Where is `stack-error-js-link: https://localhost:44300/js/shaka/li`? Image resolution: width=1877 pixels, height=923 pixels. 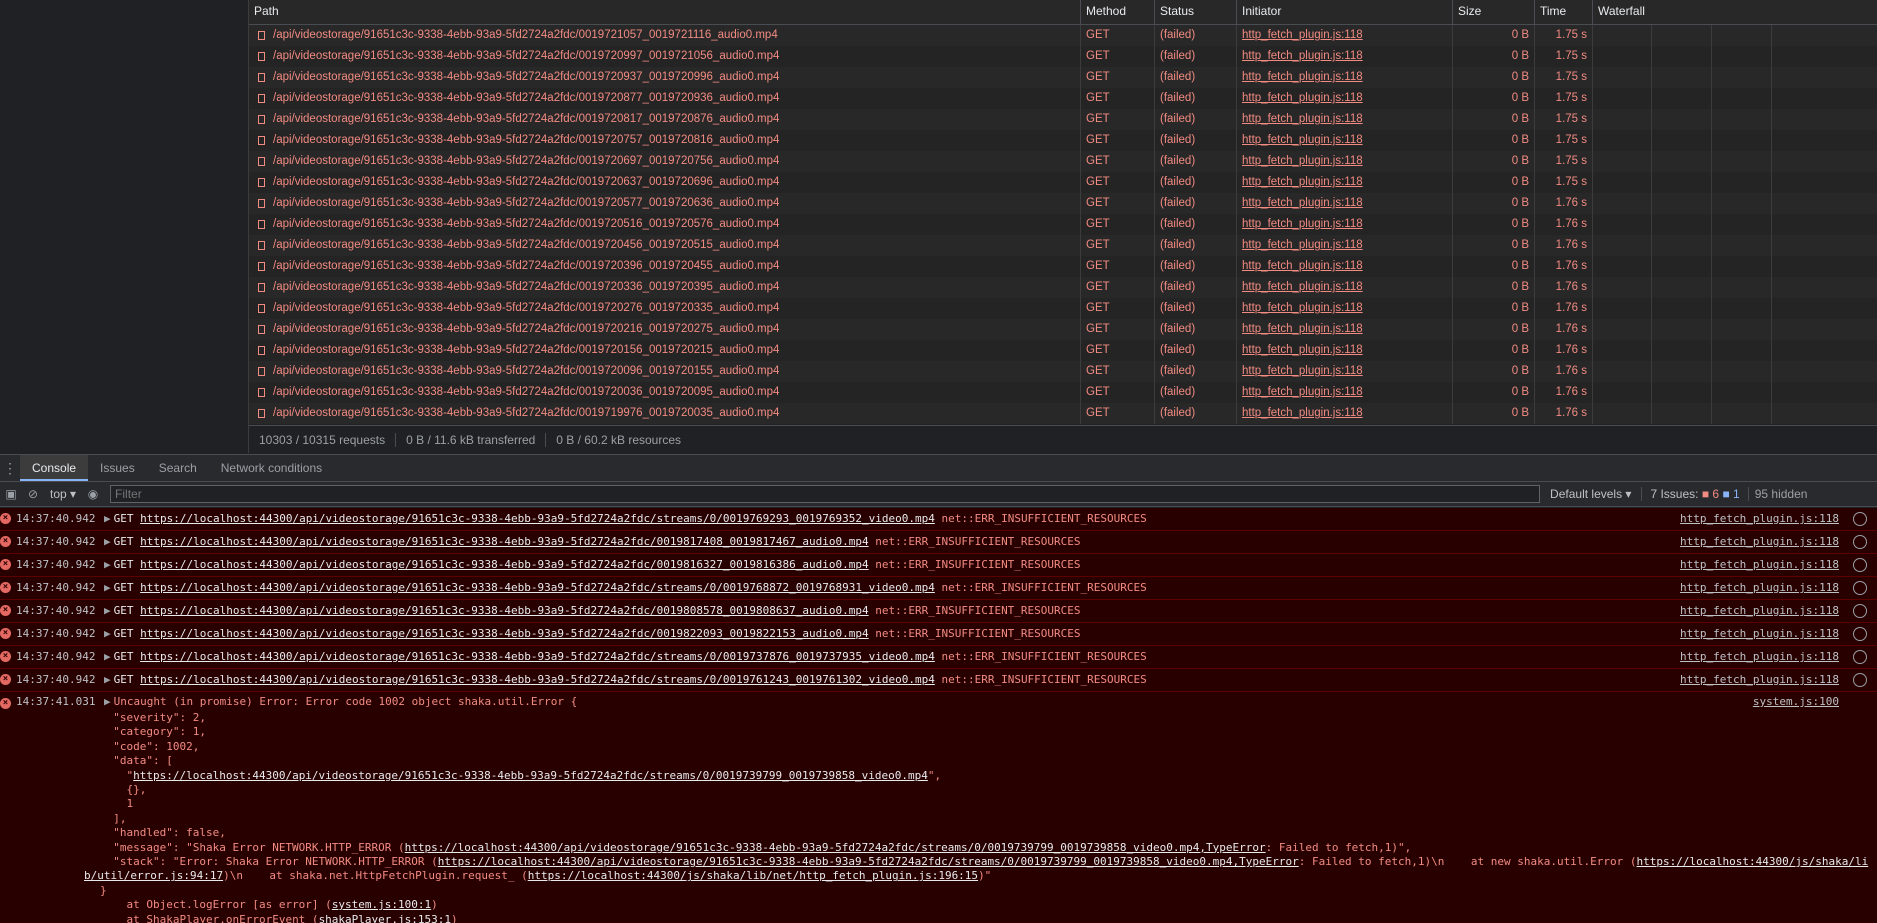
stack-error-js-link: https://localhost:44300/js/shaka/li is located at coordinates (1752, 861).